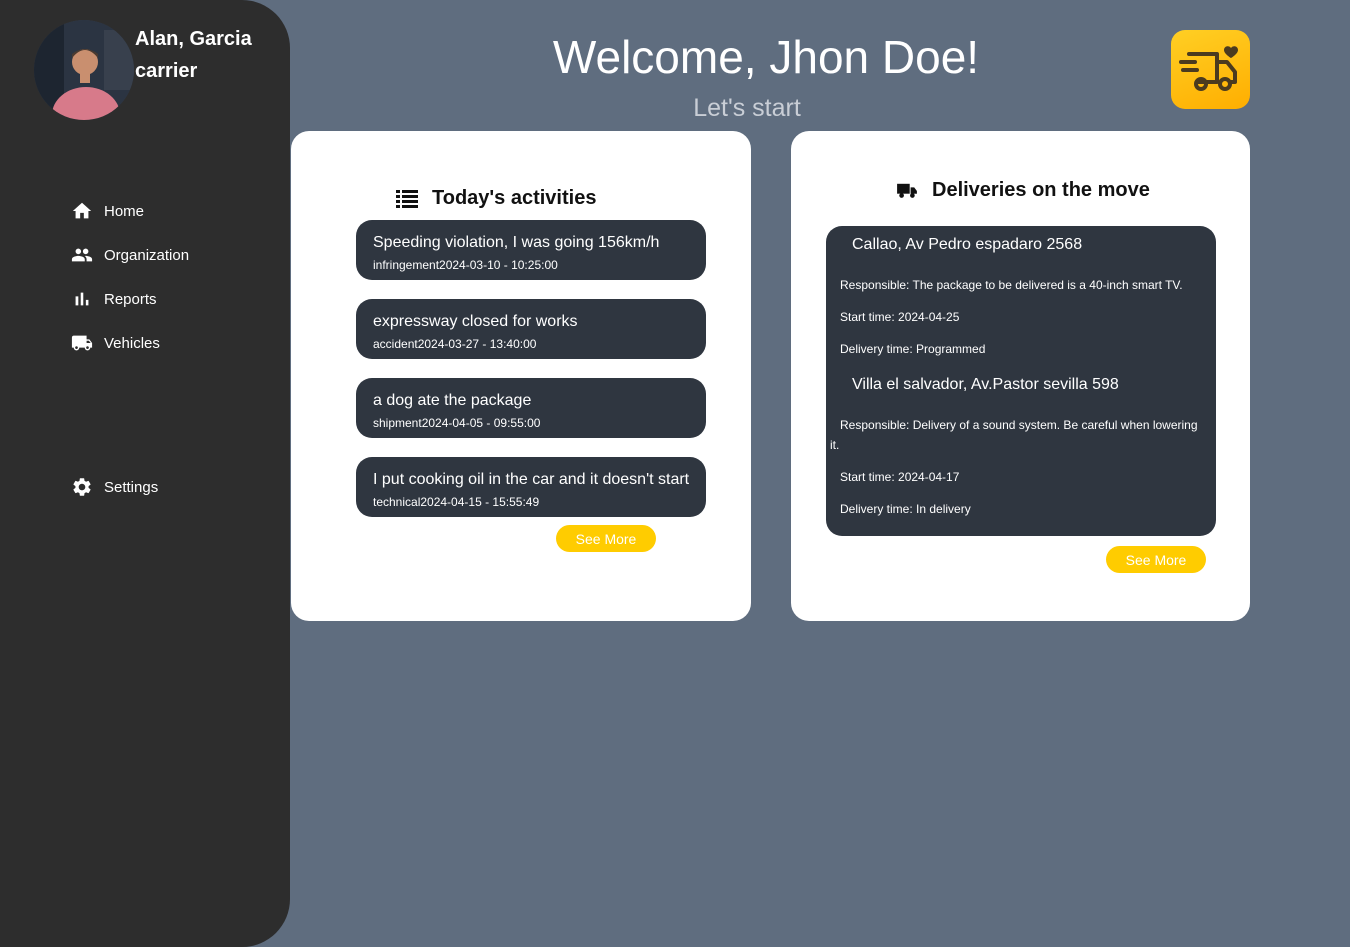  Describe the element at coordinates (130, 299) in the screenshot. I see `nav-label-reports: Reports` at that location.